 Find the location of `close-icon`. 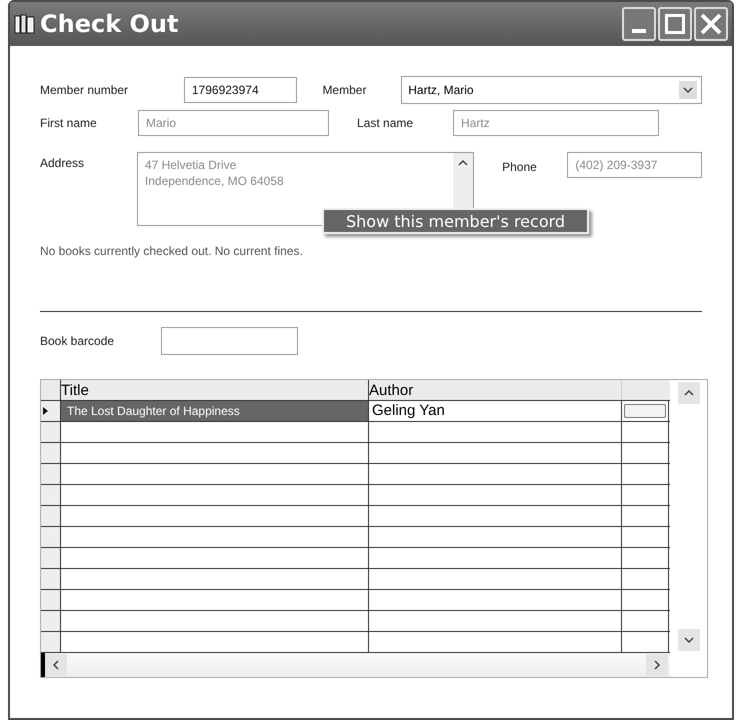

close-icon is located at coordinates (711, 24).